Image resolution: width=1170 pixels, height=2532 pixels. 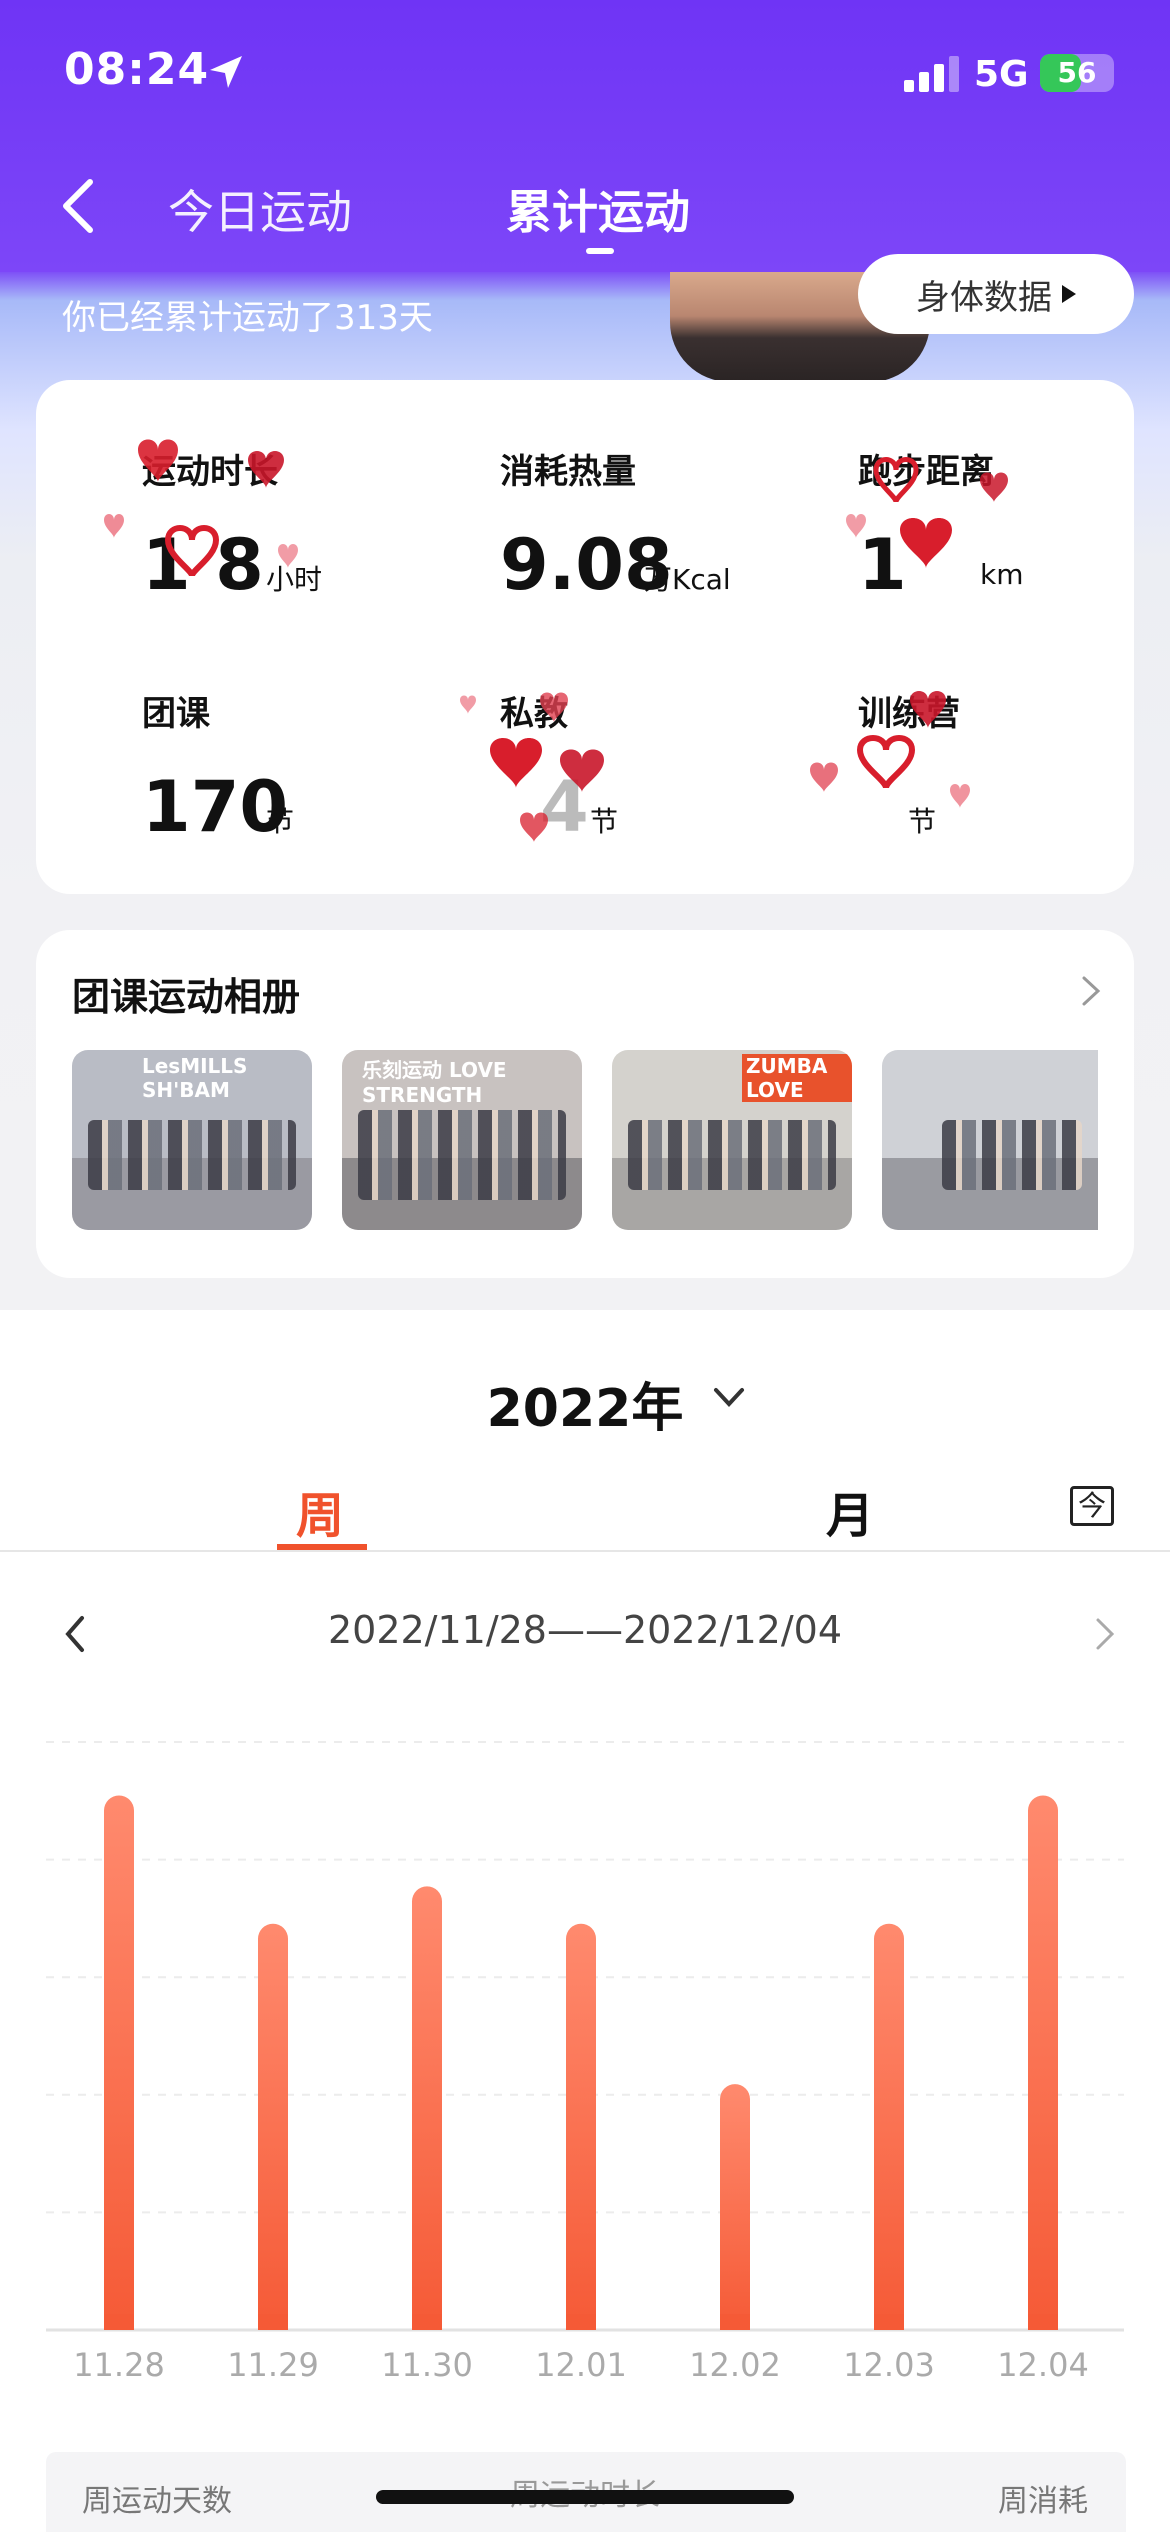 I want to click on album-photo, so click(x=990, y=1140).